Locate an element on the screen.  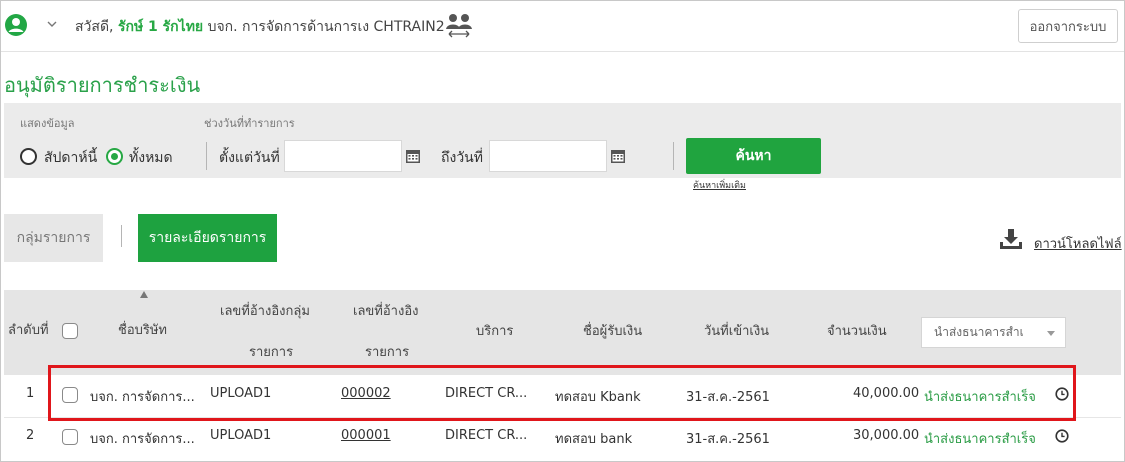
from-date-label: ตั้งแต่วันที่ is located at coordinates (249, 158).